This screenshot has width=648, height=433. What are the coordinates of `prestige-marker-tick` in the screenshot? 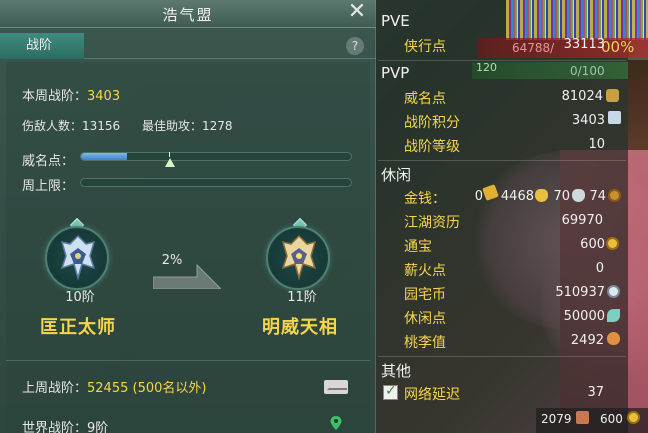 It's located at (169, 154).